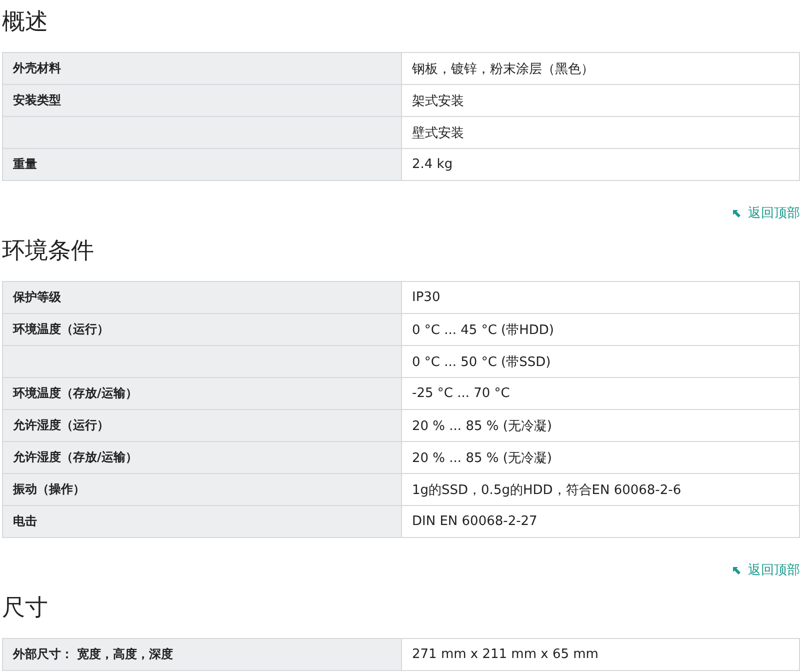 This screenshot has height=672, width=800. What do you see at coordinates (37, 68) in the screenshot?
I see `spec-label: 外壳材料` at bounding box center [37, 68].